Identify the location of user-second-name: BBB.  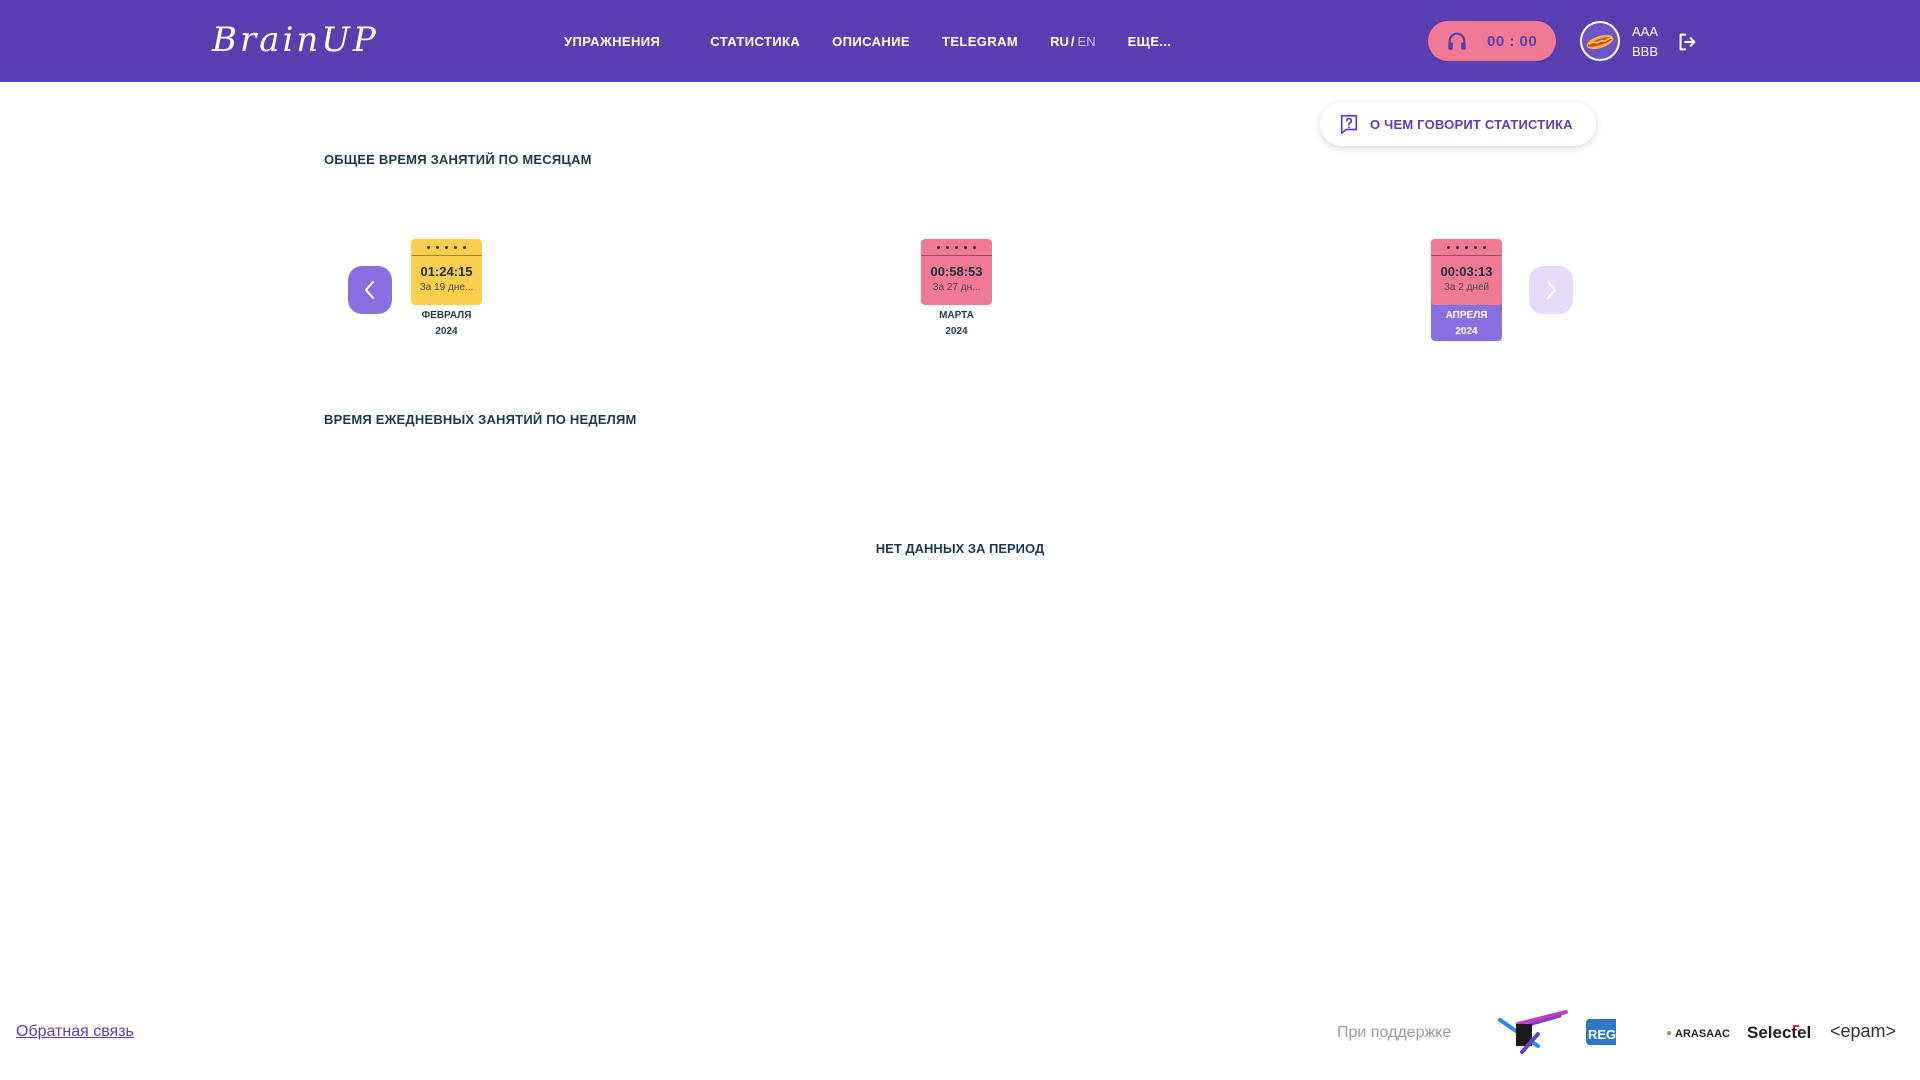
(1645, 51).